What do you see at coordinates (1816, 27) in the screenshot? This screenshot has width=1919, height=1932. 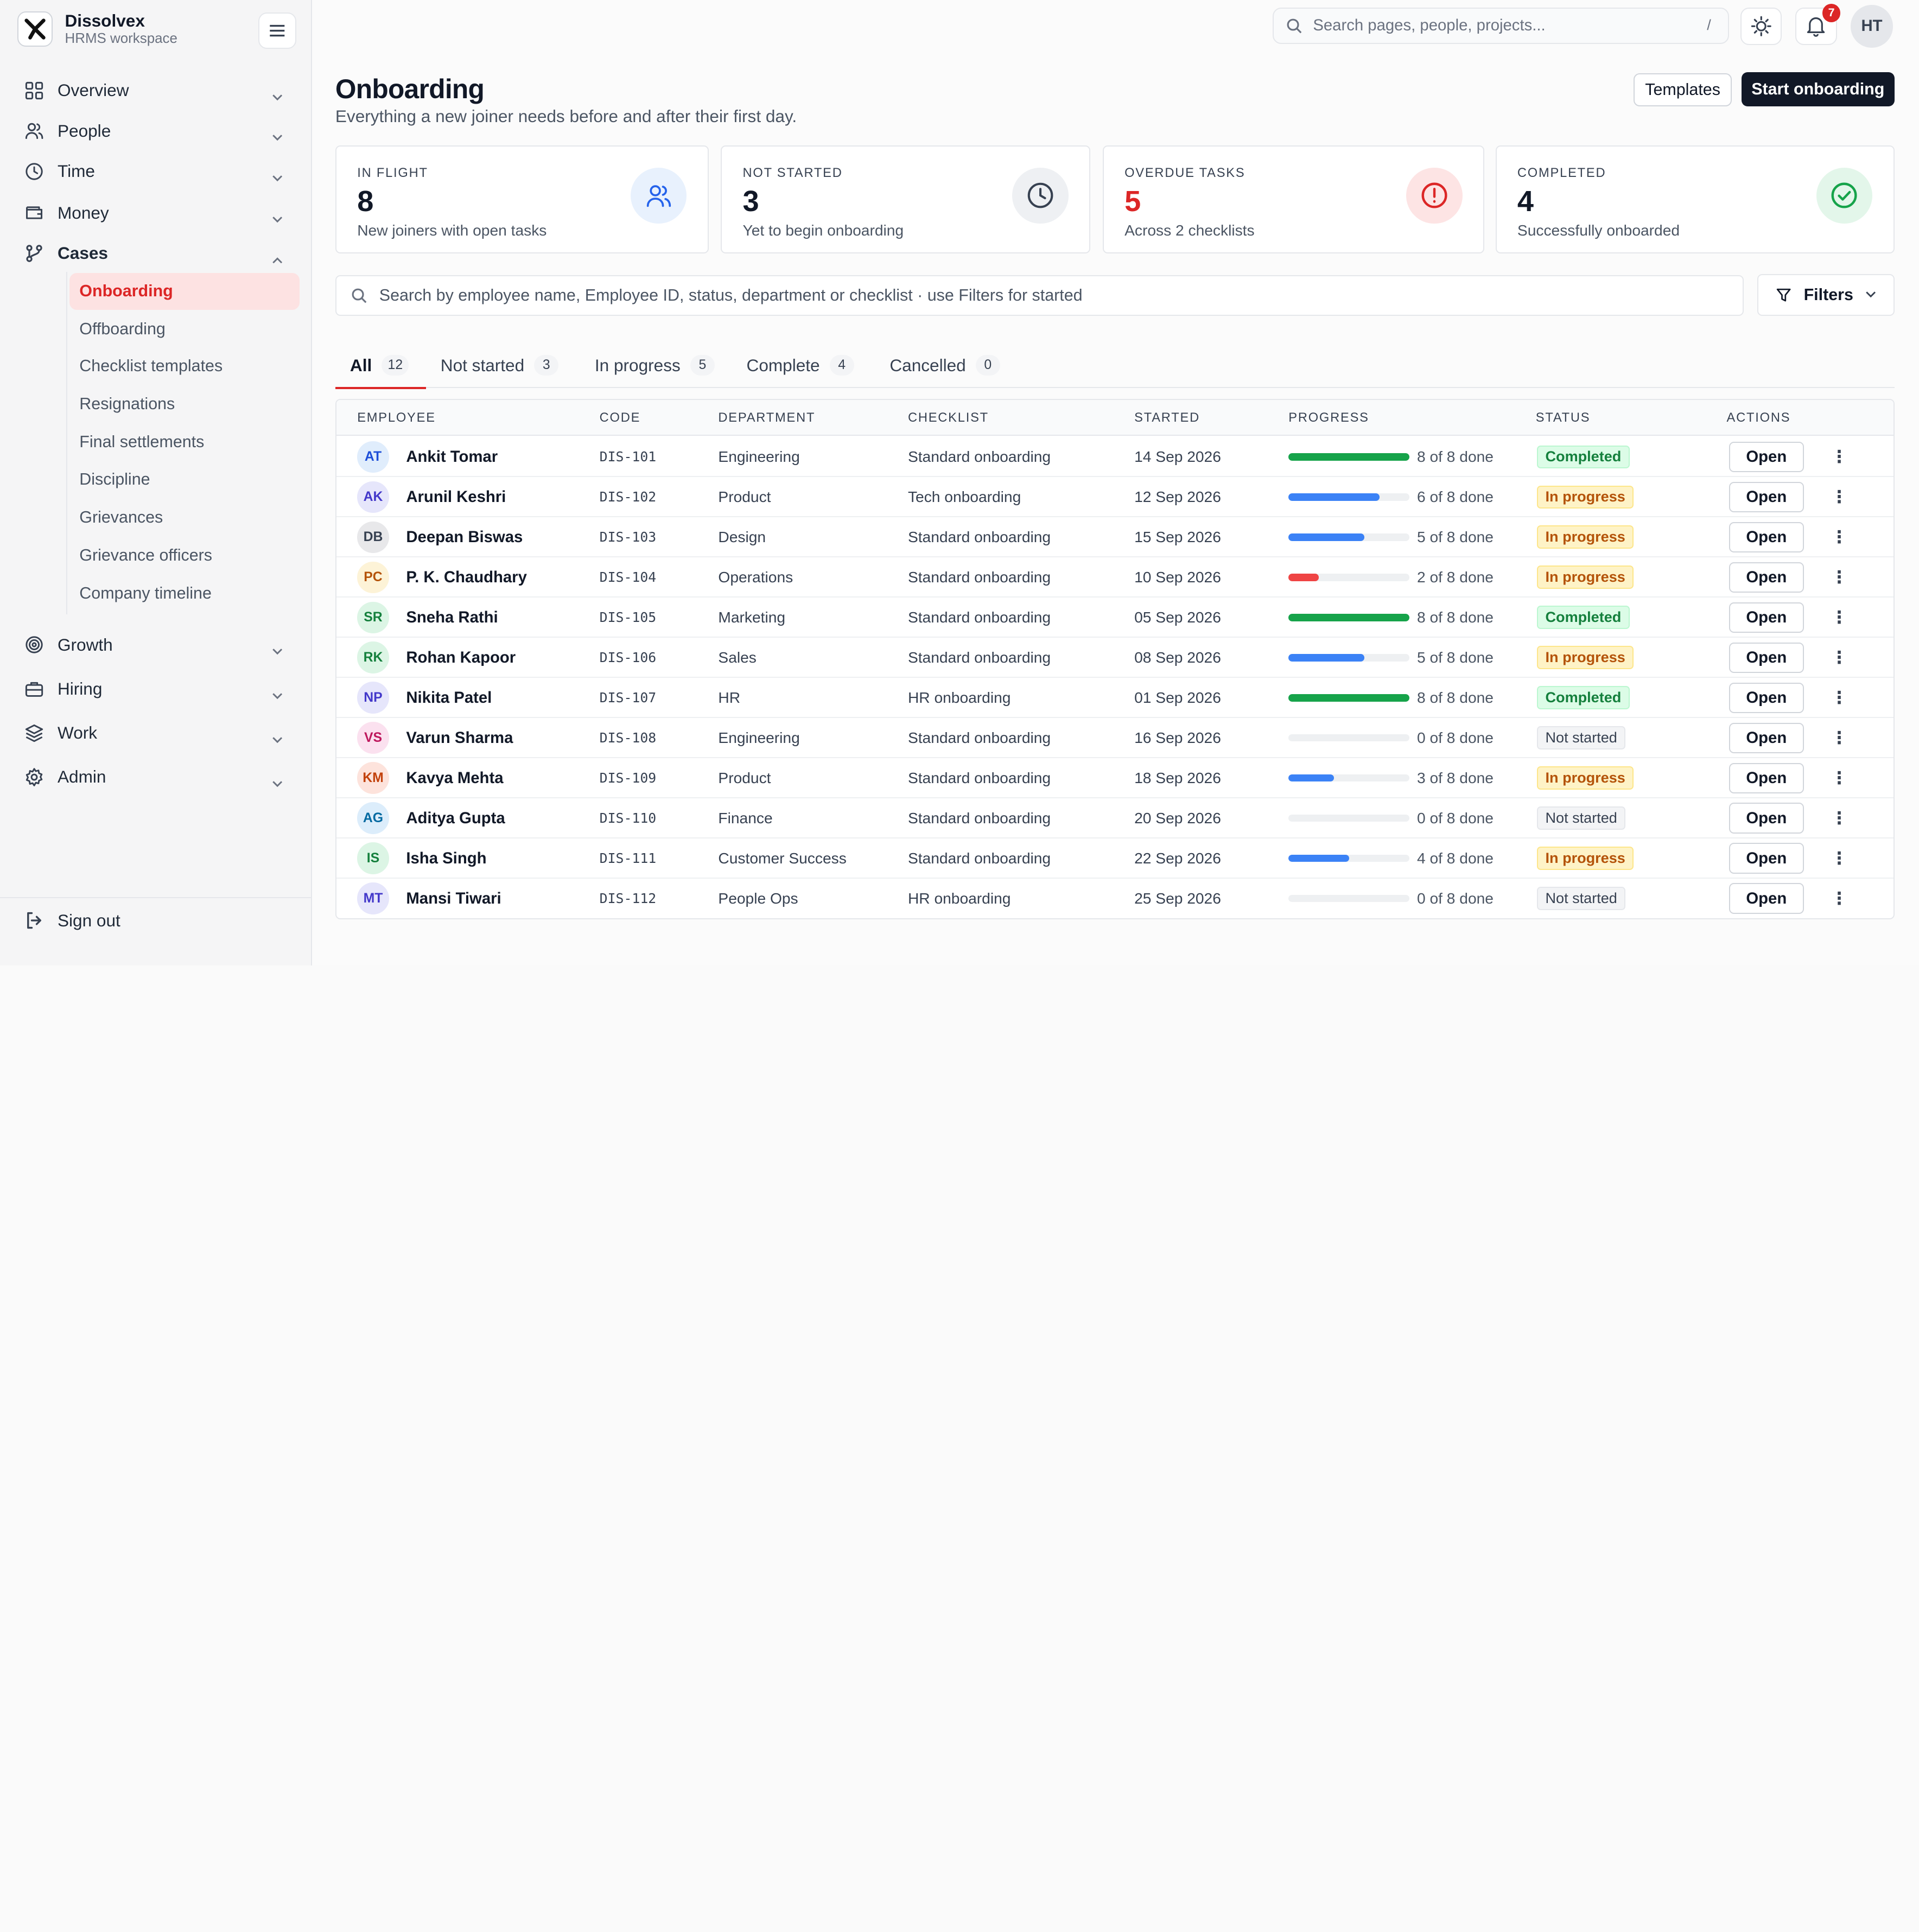 I see `bell-icon` at bounding box center [1816, 27].